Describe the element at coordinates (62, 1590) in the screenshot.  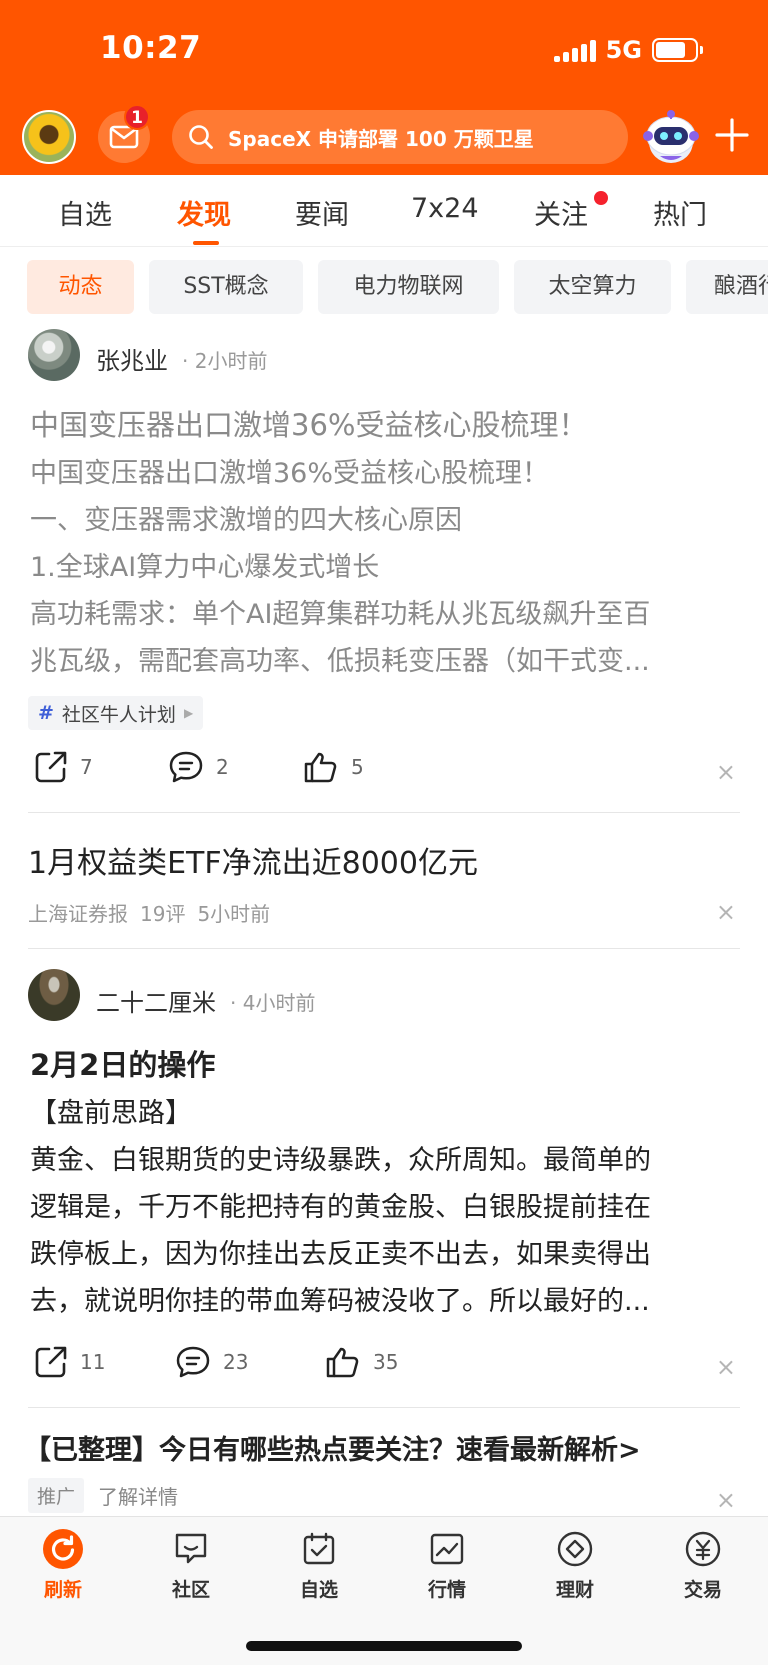
I see `nav-label: 刷新` at that location.